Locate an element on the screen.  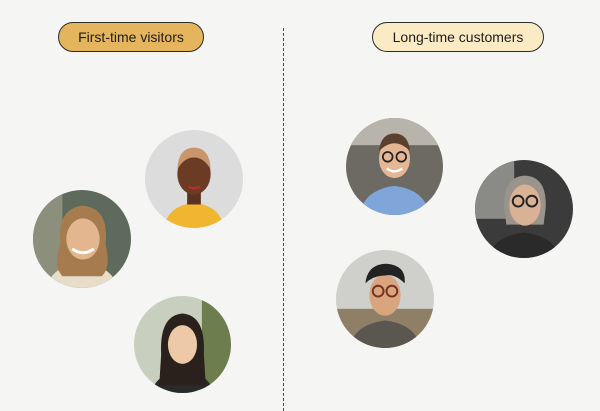
long-time-customers-label: Long-time customers is located at coordinates (458, 37).